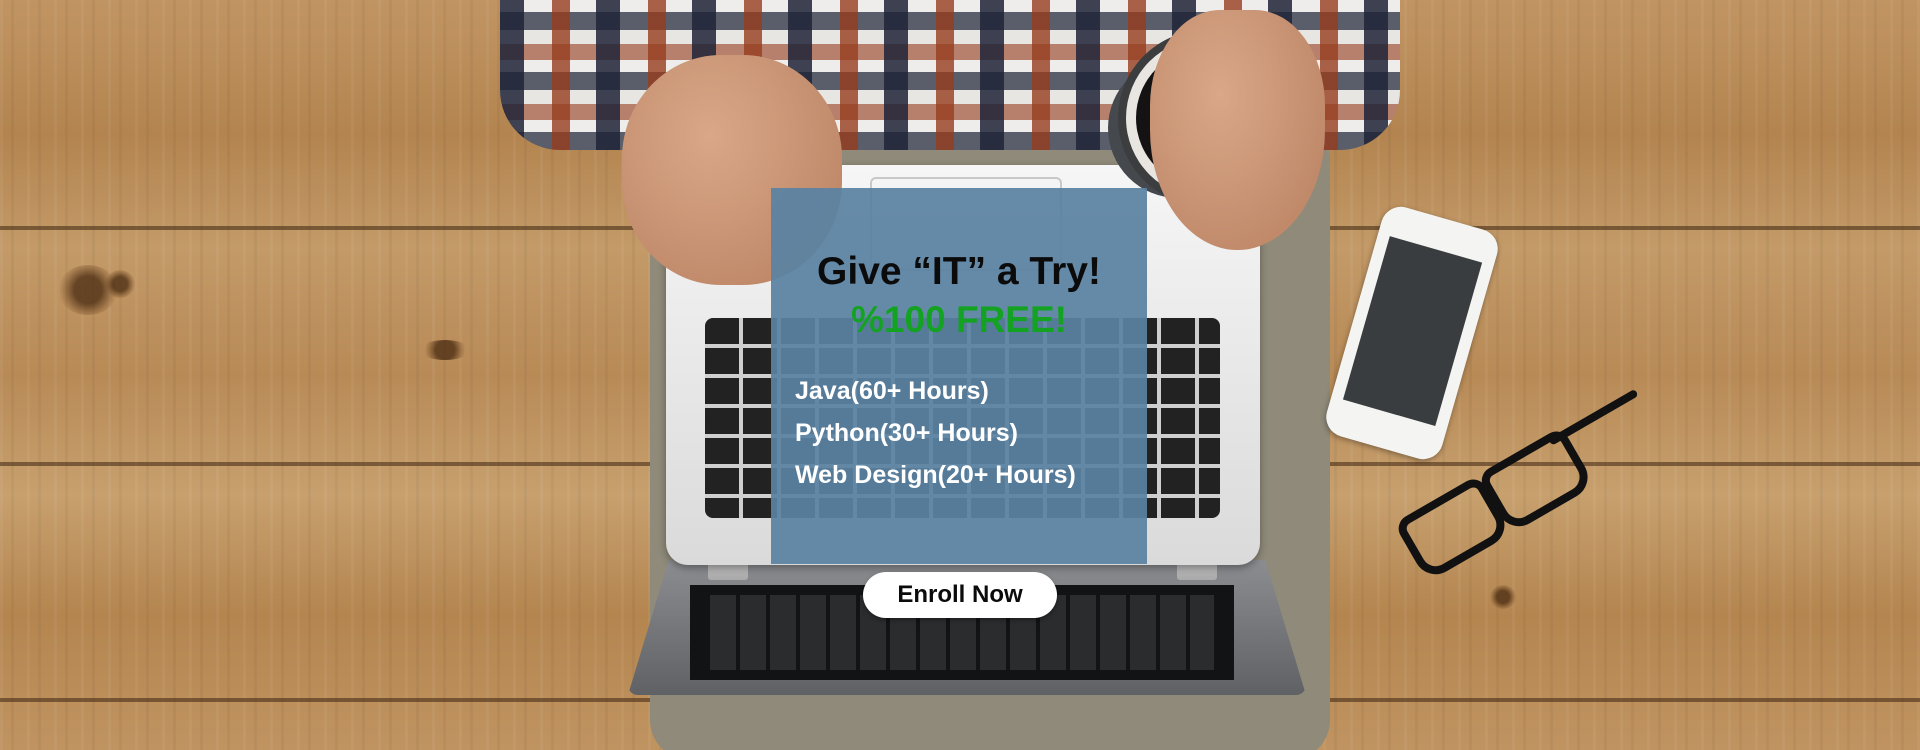 This screenshot has height=750, width=1920. I want to click on course-item-java: Java(60+ Hours), so click(892, 391).